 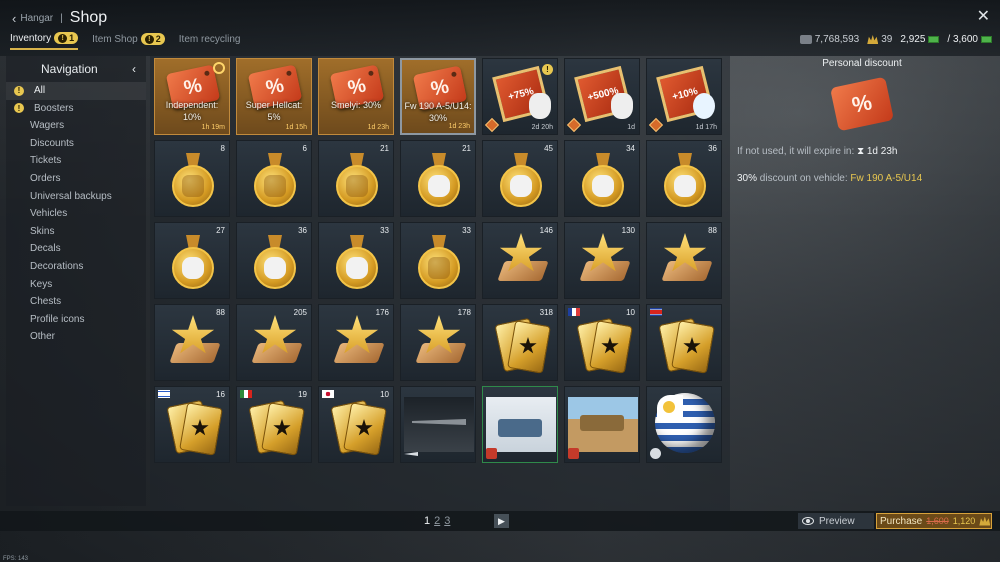 What do you see at coordinates (521, 183) in the screenshot?
I see `medal-lion-icon` at bounding box center [521, 183].